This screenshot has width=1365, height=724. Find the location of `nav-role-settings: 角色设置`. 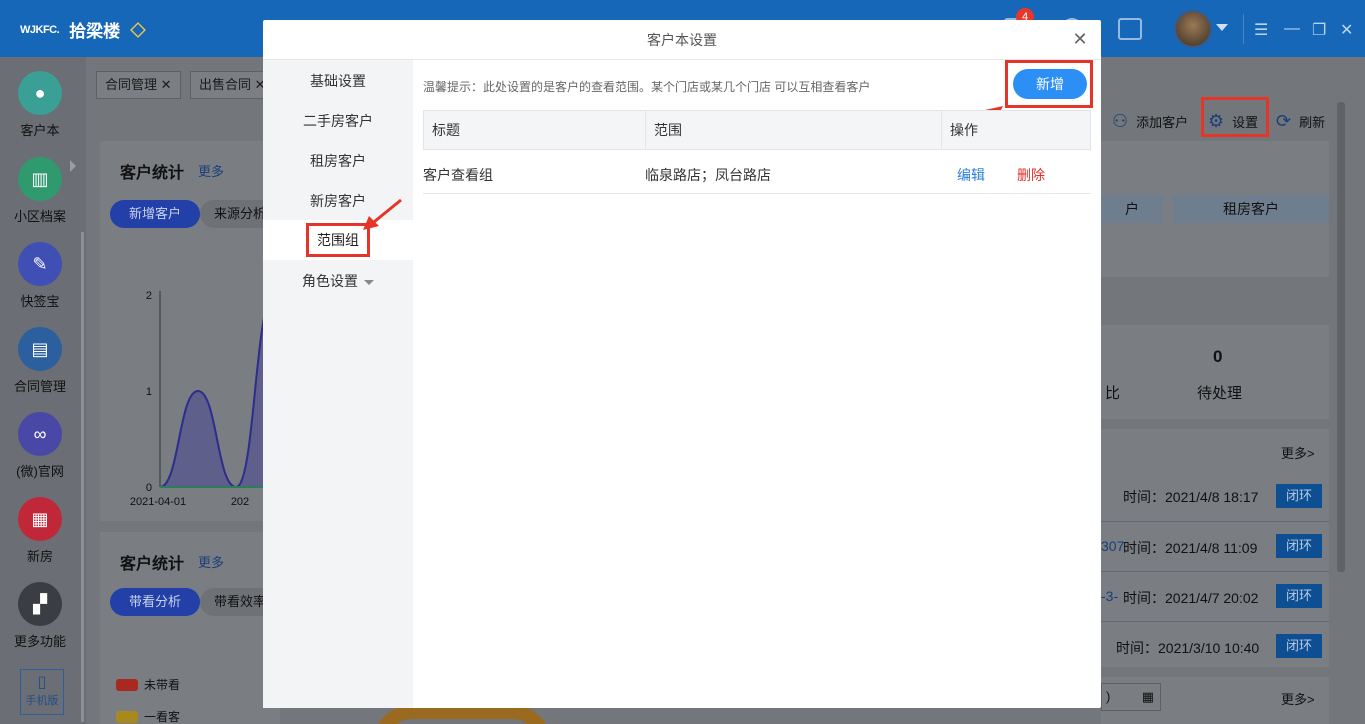

nav-role-settings: 角色设置 is located at coordinates (338, 281).